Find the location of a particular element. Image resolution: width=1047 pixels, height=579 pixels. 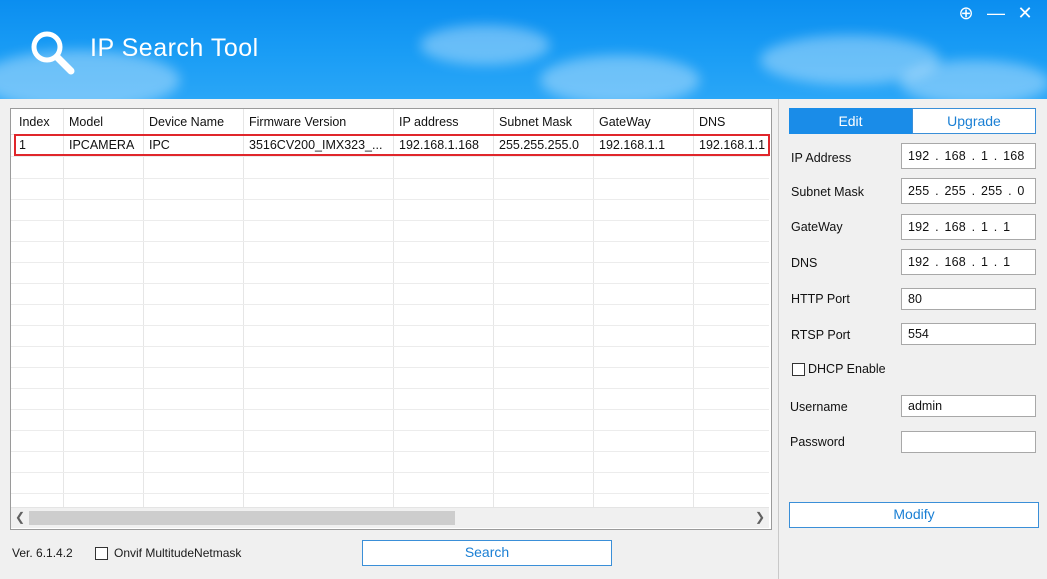

column-model: Model is located at coordinates (86, 122).